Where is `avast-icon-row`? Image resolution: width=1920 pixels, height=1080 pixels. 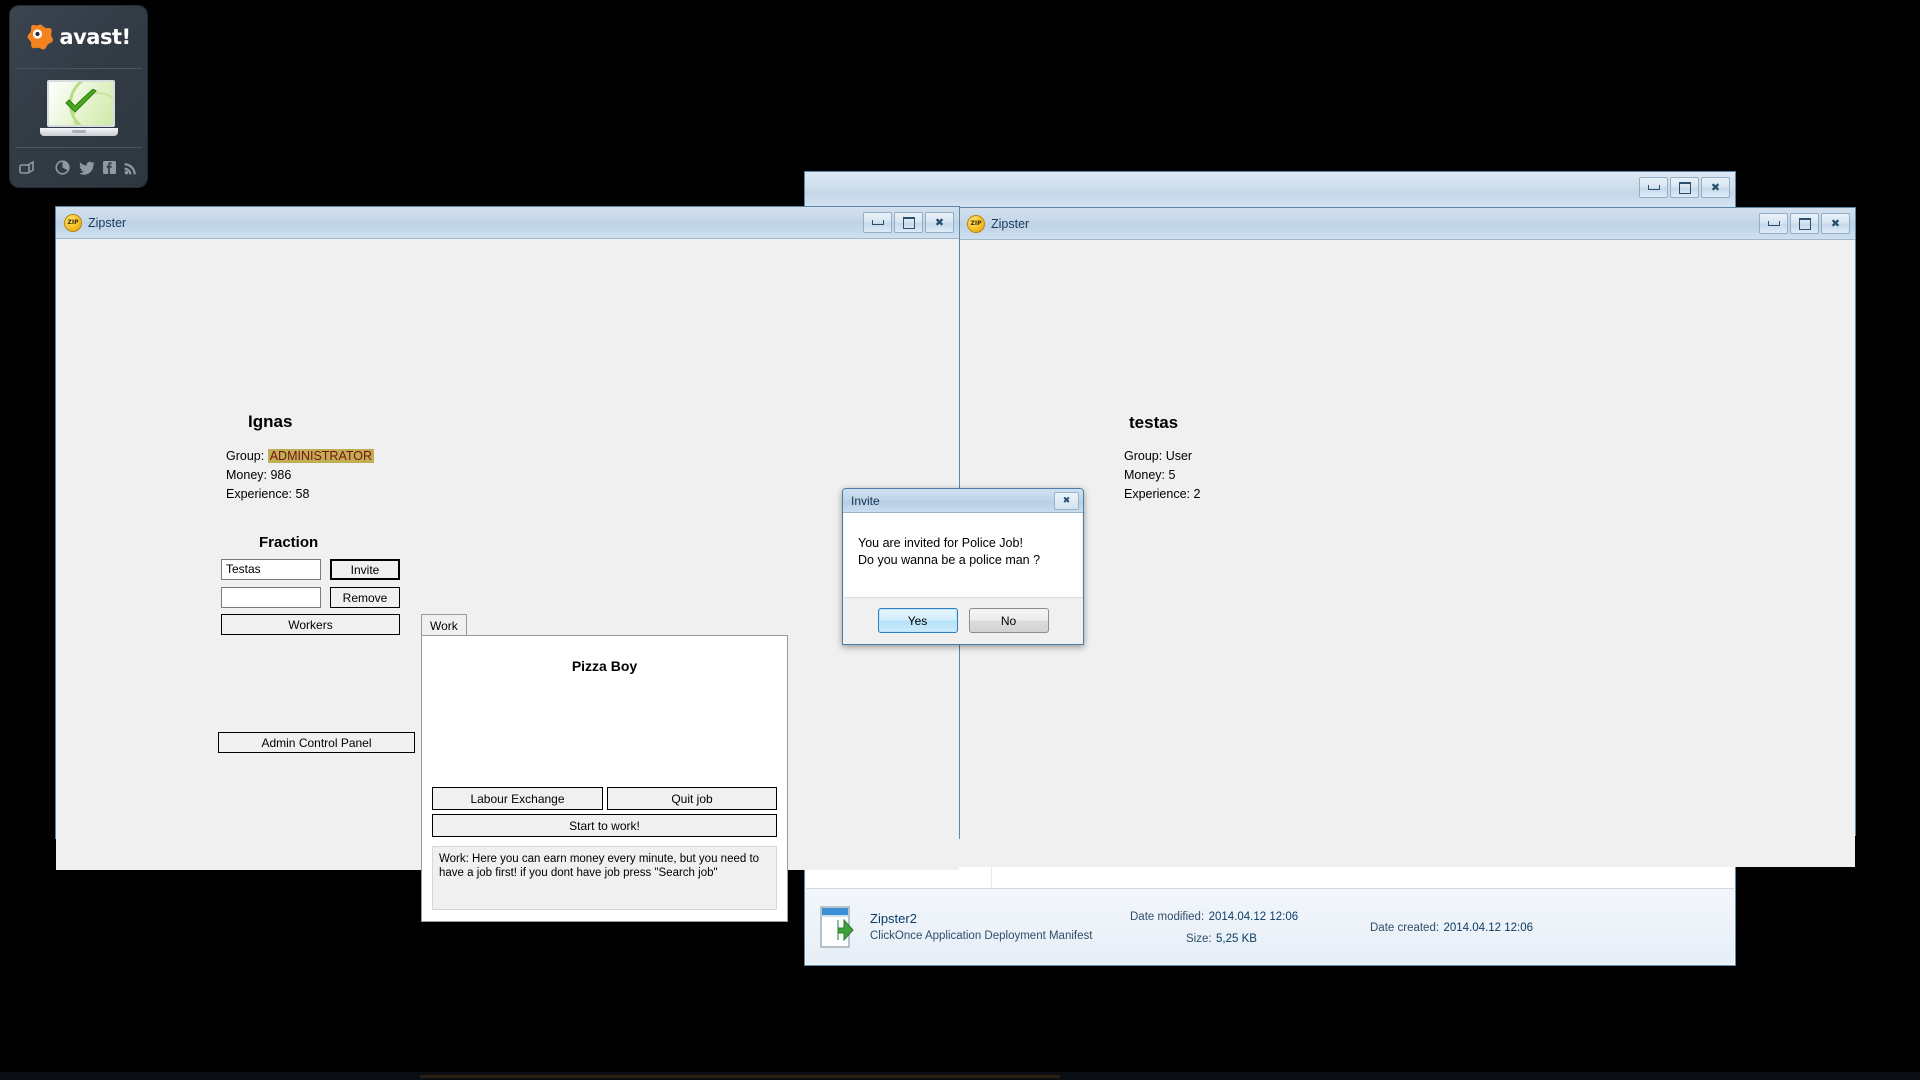 avast-icon-row is located at coordinates (78, 167).